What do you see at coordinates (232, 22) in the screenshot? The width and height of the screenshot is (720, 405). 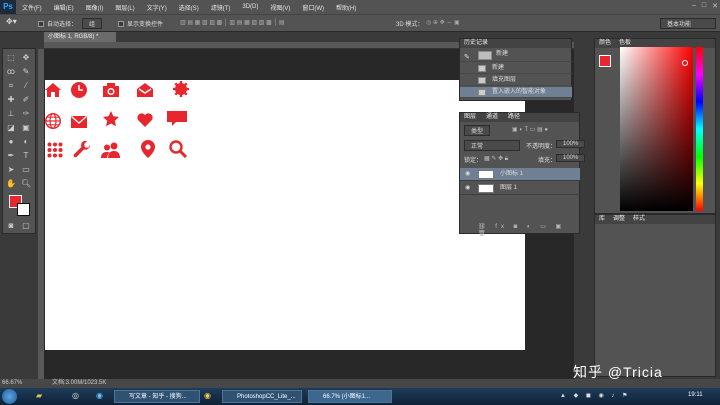 I see `align-buttons: ▥ ▤ ▦ ▧ ▨ ▩ │ ▥ ▤ ▦ ▧ ▨ ▩ │ ▤` at bounding box center [232, 22].